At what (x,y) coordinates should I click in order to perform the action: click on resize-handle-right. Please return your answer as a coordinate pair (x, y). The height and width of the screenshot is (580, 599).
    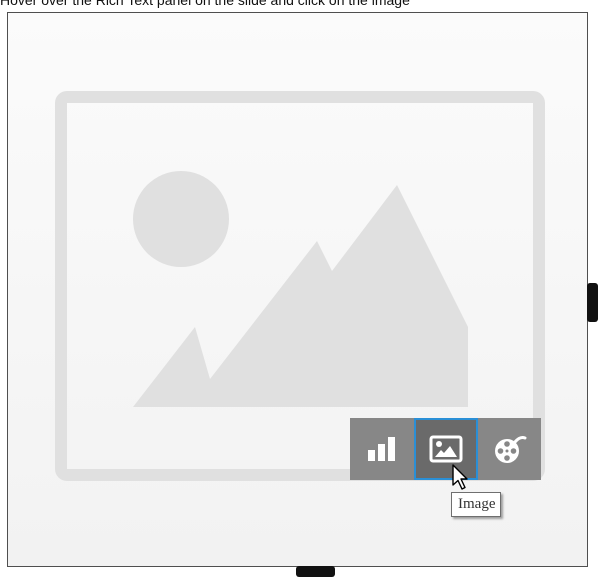
    Looking at the image, I should click on (592, 302).